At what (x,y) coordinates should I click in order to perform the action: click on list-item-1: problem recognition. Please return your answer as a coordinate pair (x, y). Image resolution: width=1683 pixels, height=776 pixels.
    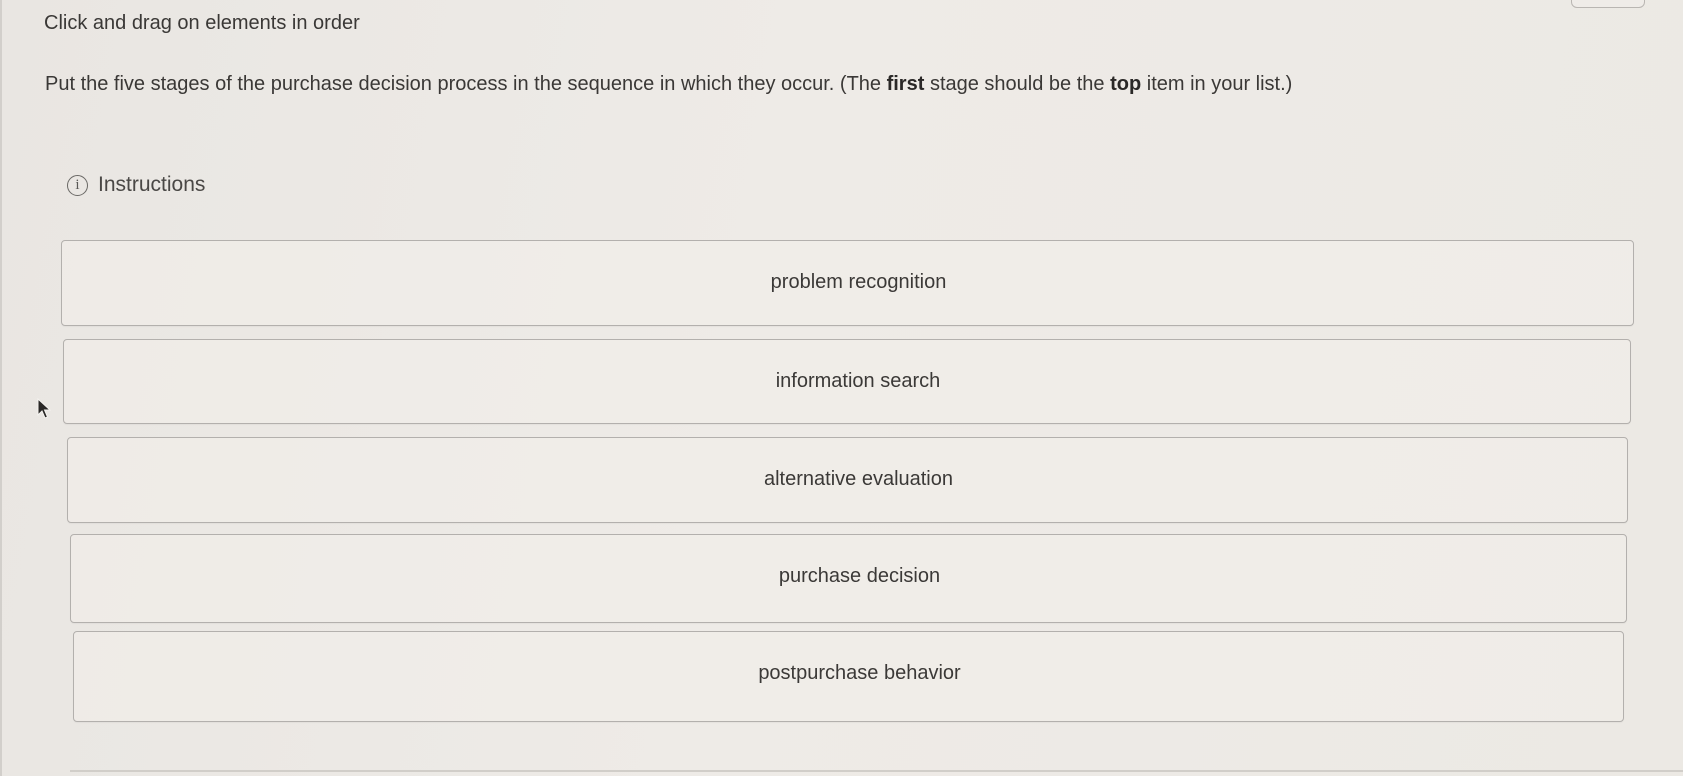
    Looking at the image, I should click on (847, 283).